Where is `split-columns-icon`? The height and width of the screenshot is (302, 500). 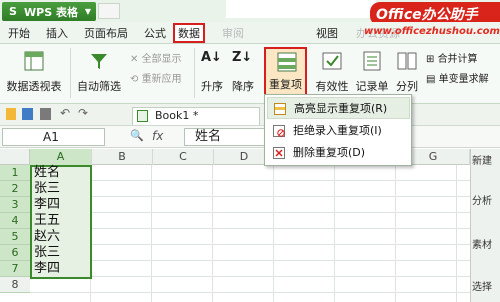
split-columns-icon is located at coordinates (407, 61).